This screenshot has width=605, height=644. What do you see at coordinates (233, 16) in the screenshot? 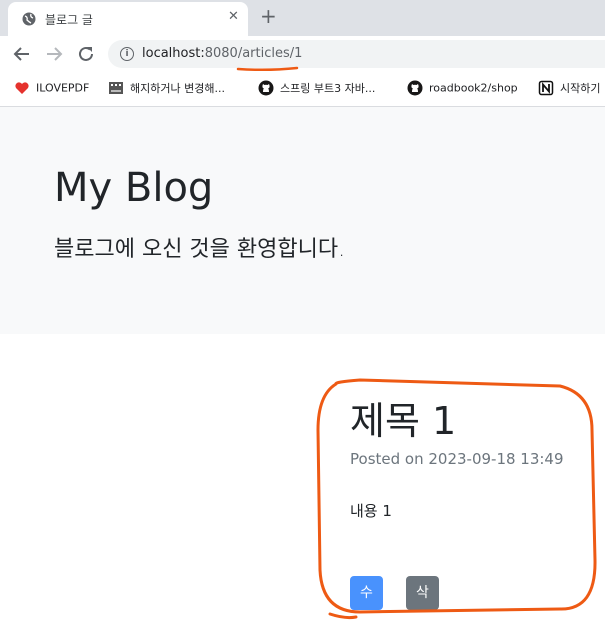
I see `close-tab-icon: ✕` at bounding box center [233, 16].